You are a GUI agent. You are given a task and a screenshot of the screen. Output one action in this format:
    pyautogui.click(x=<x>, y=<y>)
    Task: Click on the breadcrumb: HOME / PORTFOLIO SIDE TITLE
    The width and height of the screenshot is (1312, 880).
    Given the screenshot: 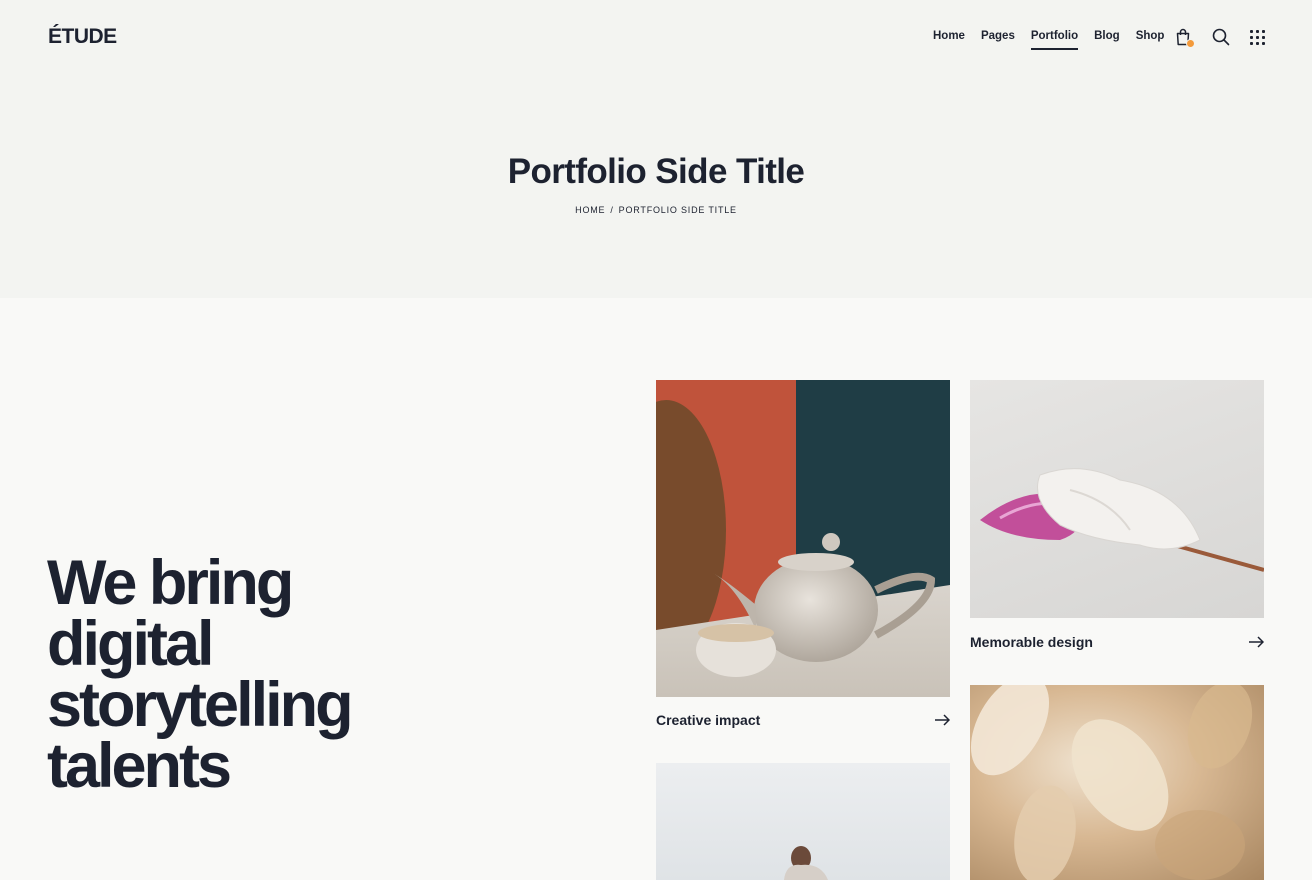 What is the action you would take?
    pyautogui.click(x=656, y=210)
    